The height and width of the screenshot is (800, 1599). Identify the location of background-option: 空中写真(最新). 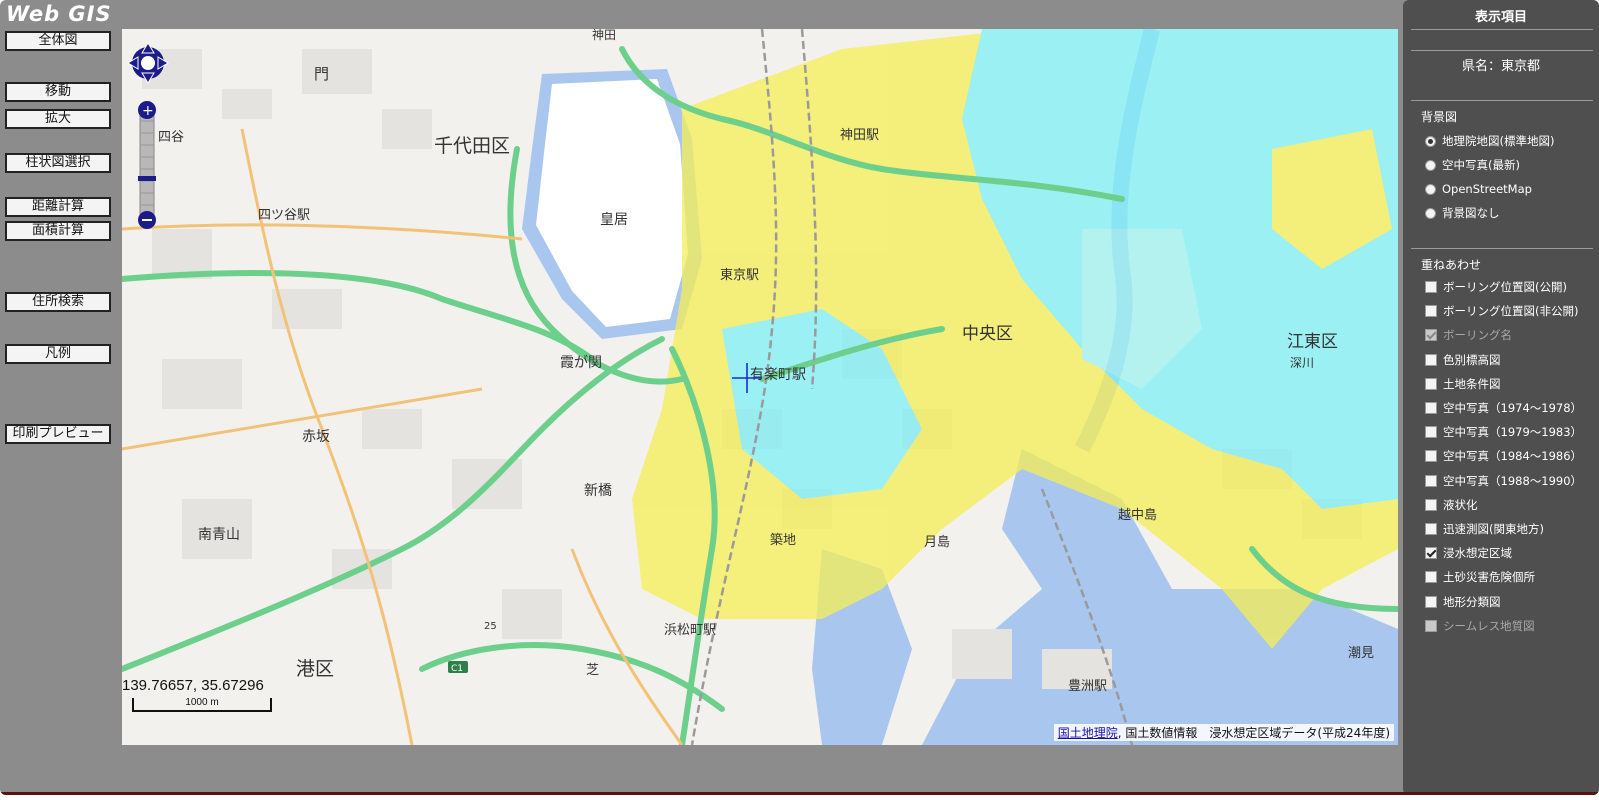
(1472, 165).